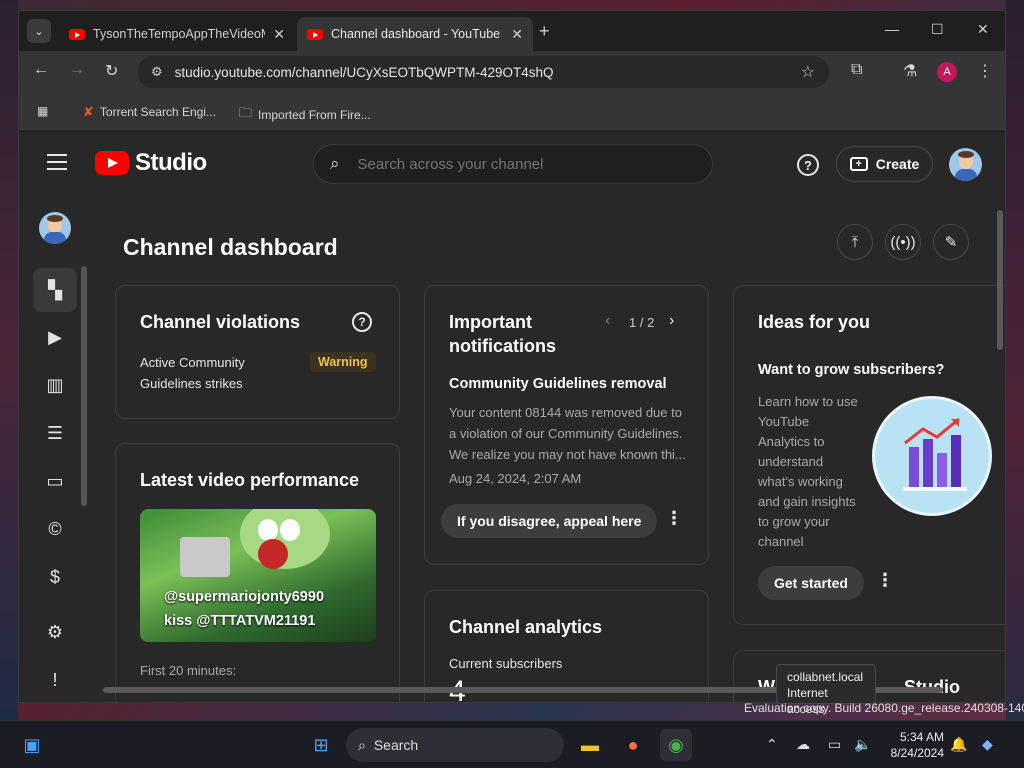 The height and width of the screenshot is (768, 1024). What do you see at coordinates (321, 745) in the screenshot?
I see `start-windows-icon: ⊞` at bounding box center [321, 745].